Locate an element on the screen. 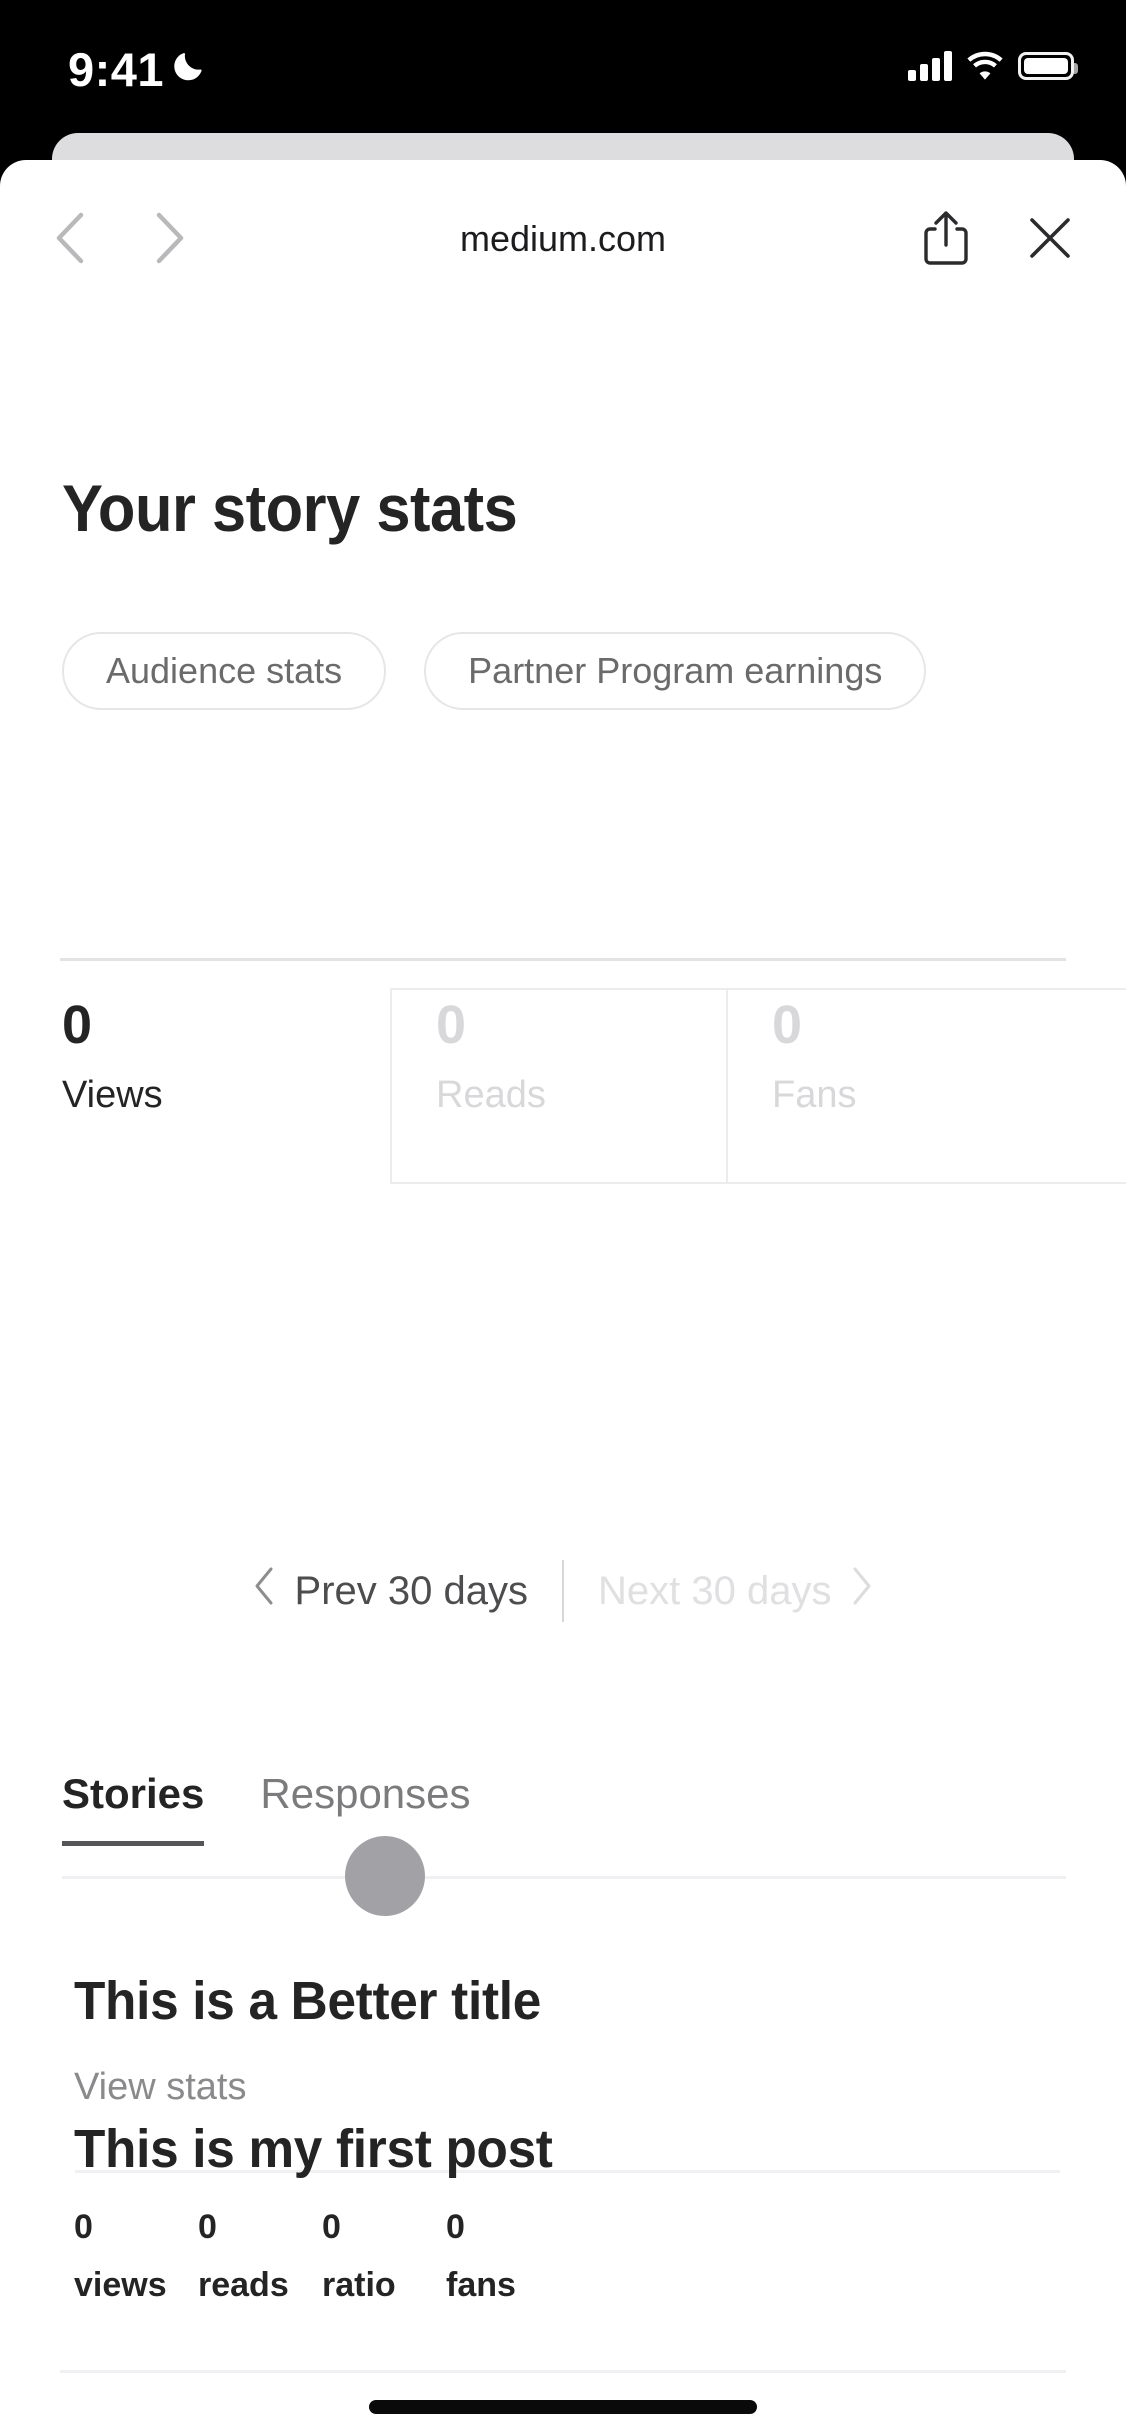  page-title: Your story stats is located at coordinates (290, 508).